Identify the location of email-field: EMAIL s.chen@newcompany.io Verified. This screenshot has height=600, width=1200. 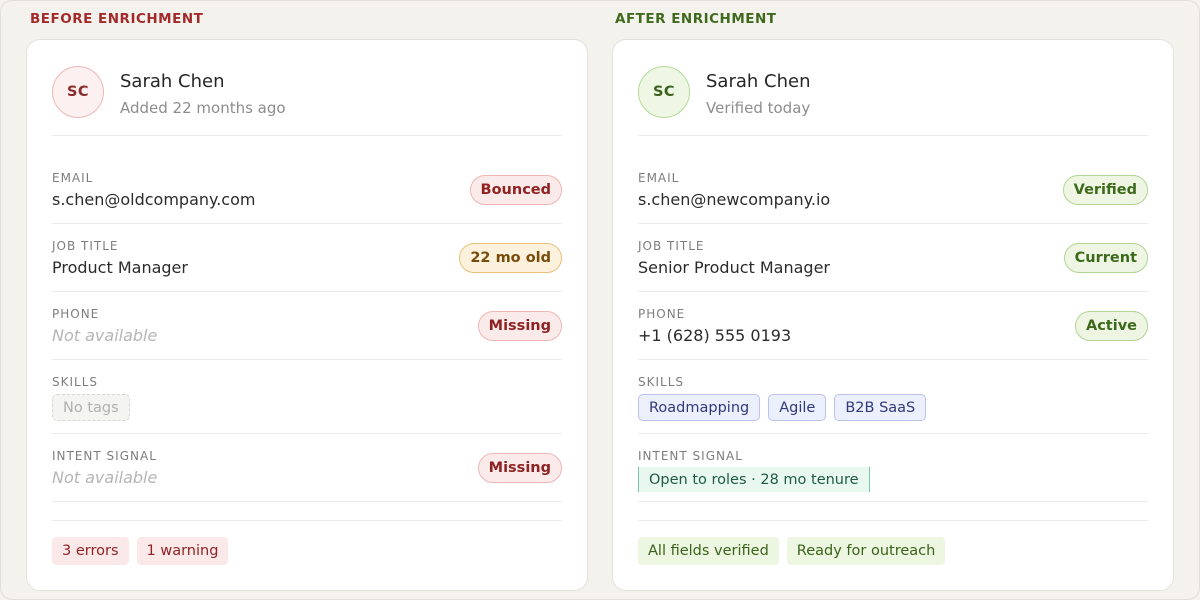
(893, 180).